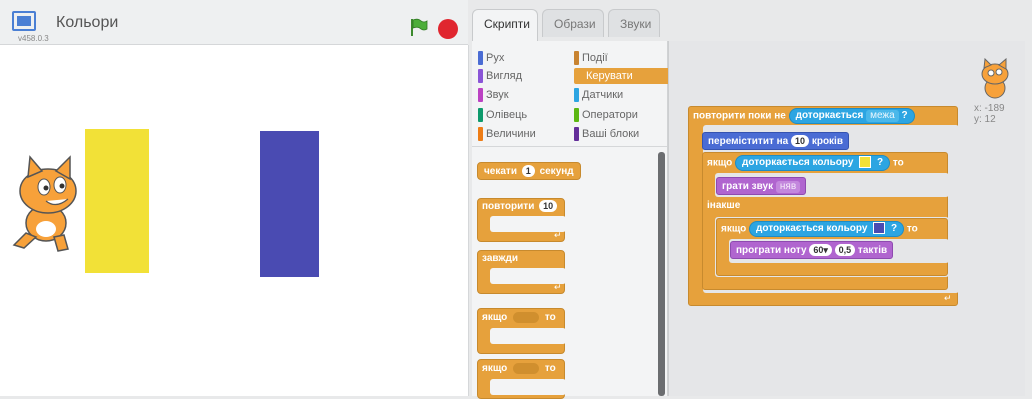 This screenshot has width=1032, height=399. I want to click on blue-rectangle-sprite, so click(289, 204).